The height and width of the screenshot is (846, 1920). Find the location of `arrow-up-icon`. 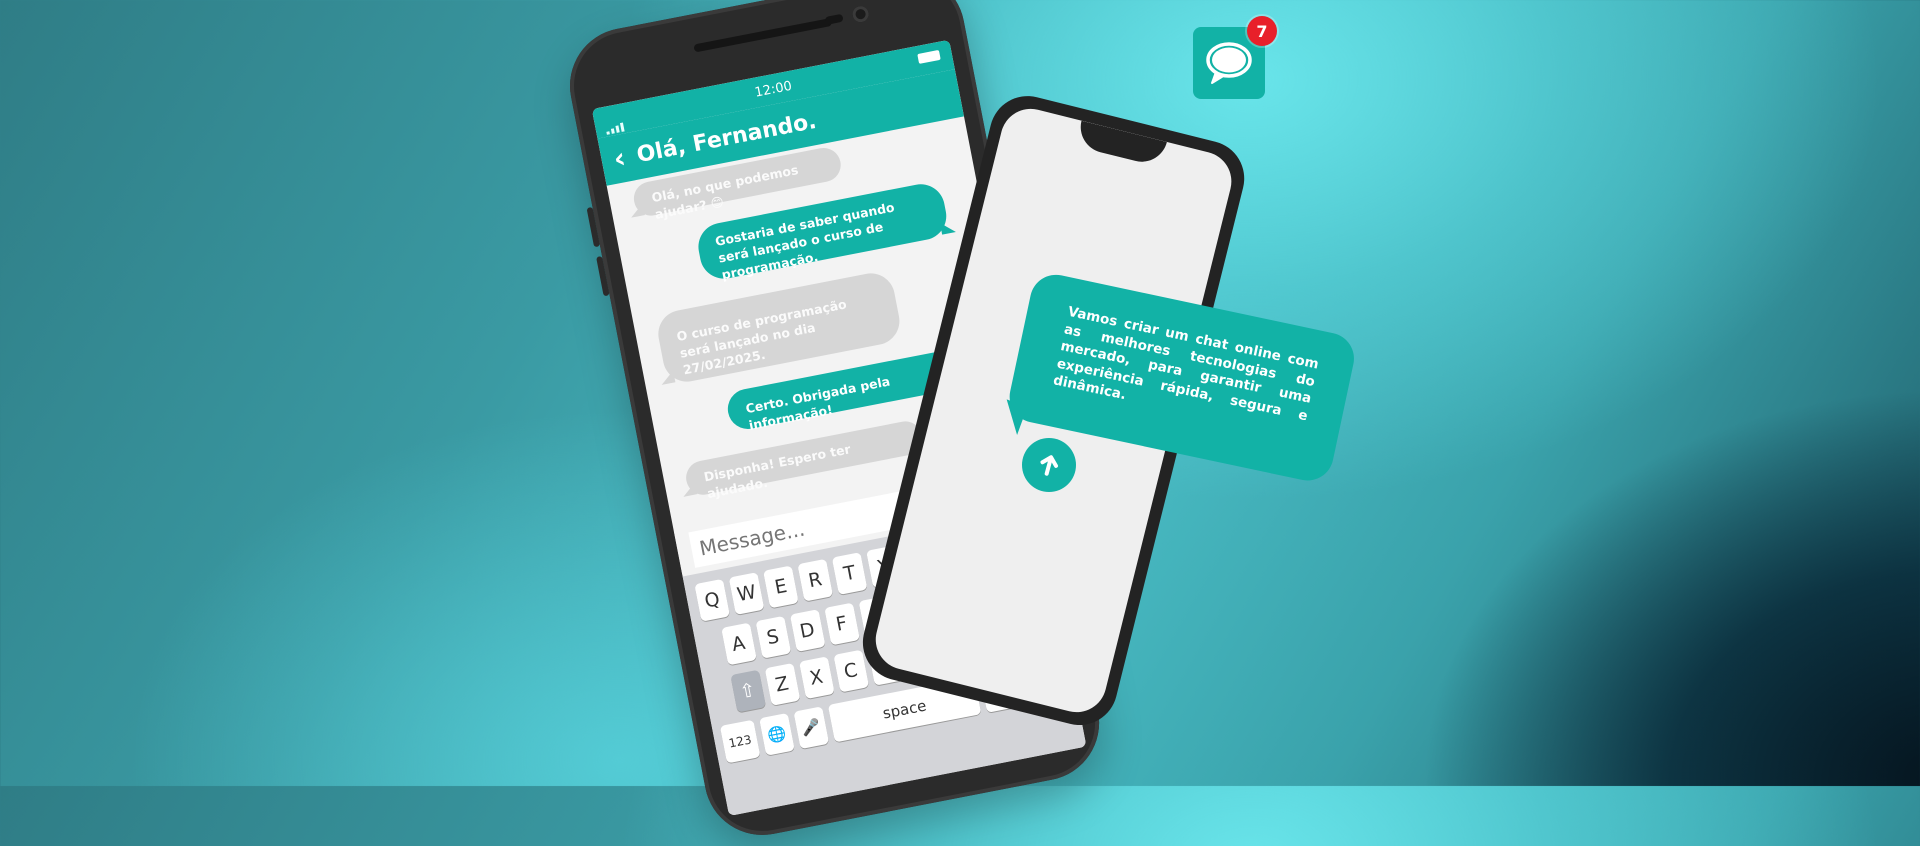

arrow-up-icon is located at coordinates (1049, 465).